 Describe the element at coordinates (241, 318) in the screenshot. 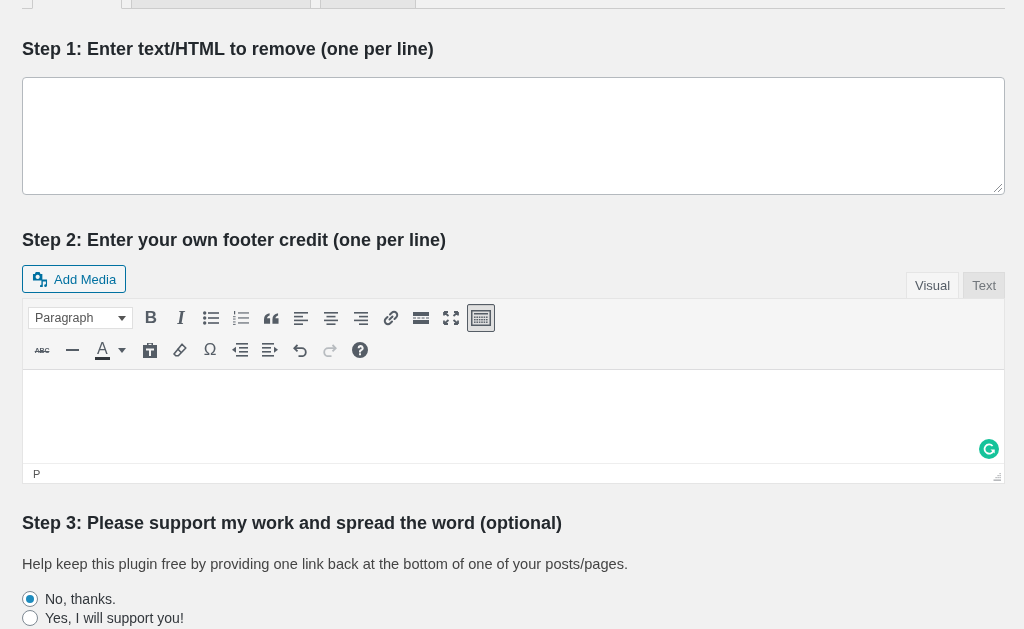

I see `numbered-list-icon` at that location.